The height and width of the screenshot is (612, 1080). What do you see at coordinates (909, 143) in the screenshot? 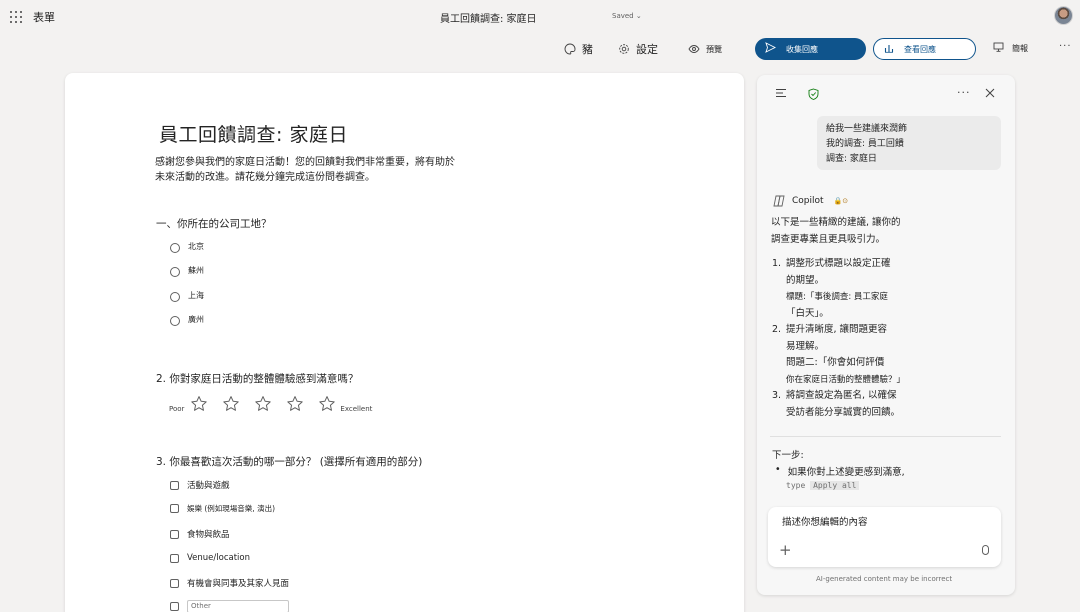
I see `user-message-bubble: 給我一些建議來潤飾 我的調查: 員工回饋 調查: 家庭日` at bounding box center [909, 143].